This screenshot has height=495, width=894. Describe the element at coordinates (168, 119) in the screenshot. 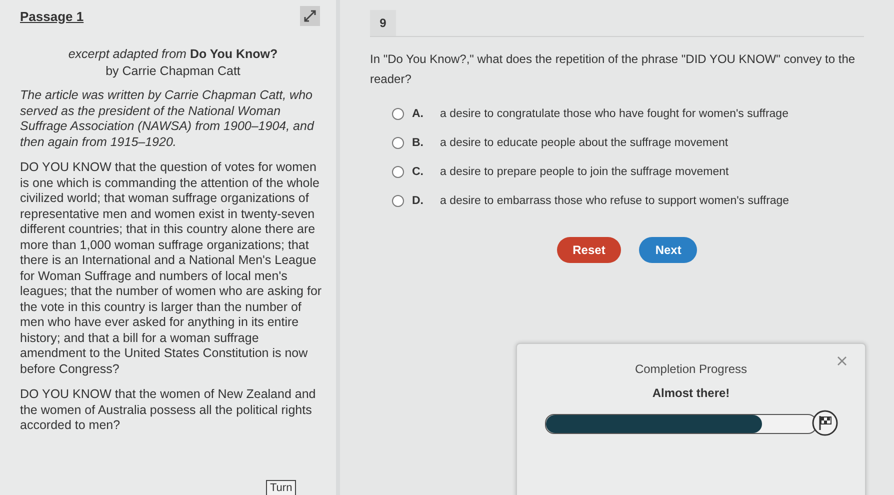

I see `passage-intro: The article was written by Carrie Chapman Catt, who served as the president of the National Woman Suffrage Association (NAWSA) from 1900–1904, and then again from 1915–1920.` at that location.